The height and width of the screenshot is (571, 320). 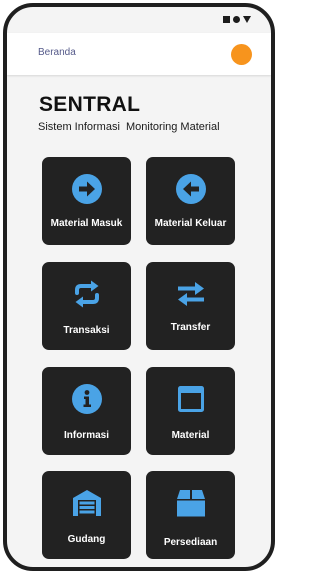 I want to click on menu-label: Transfer, so click(x=190, y=327).